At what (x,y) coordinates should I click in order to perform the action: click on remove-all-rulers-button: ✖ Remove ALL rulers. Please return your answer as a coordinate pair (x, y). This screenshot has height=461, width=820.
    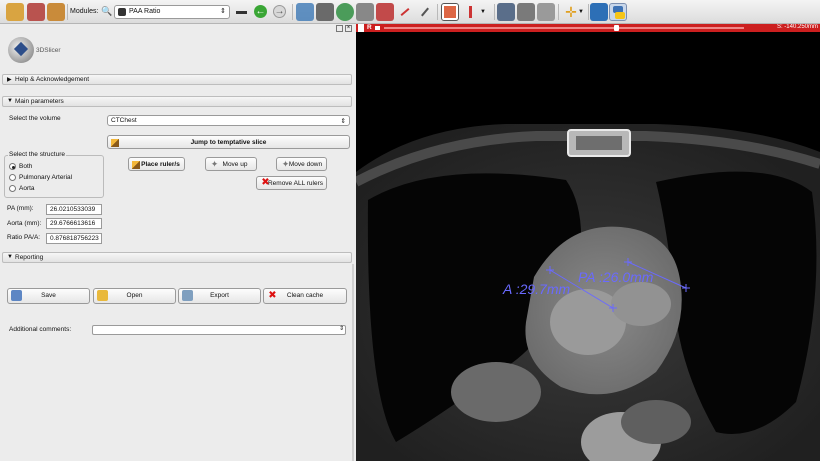
    Looking at the image, I should click on (291, 183).